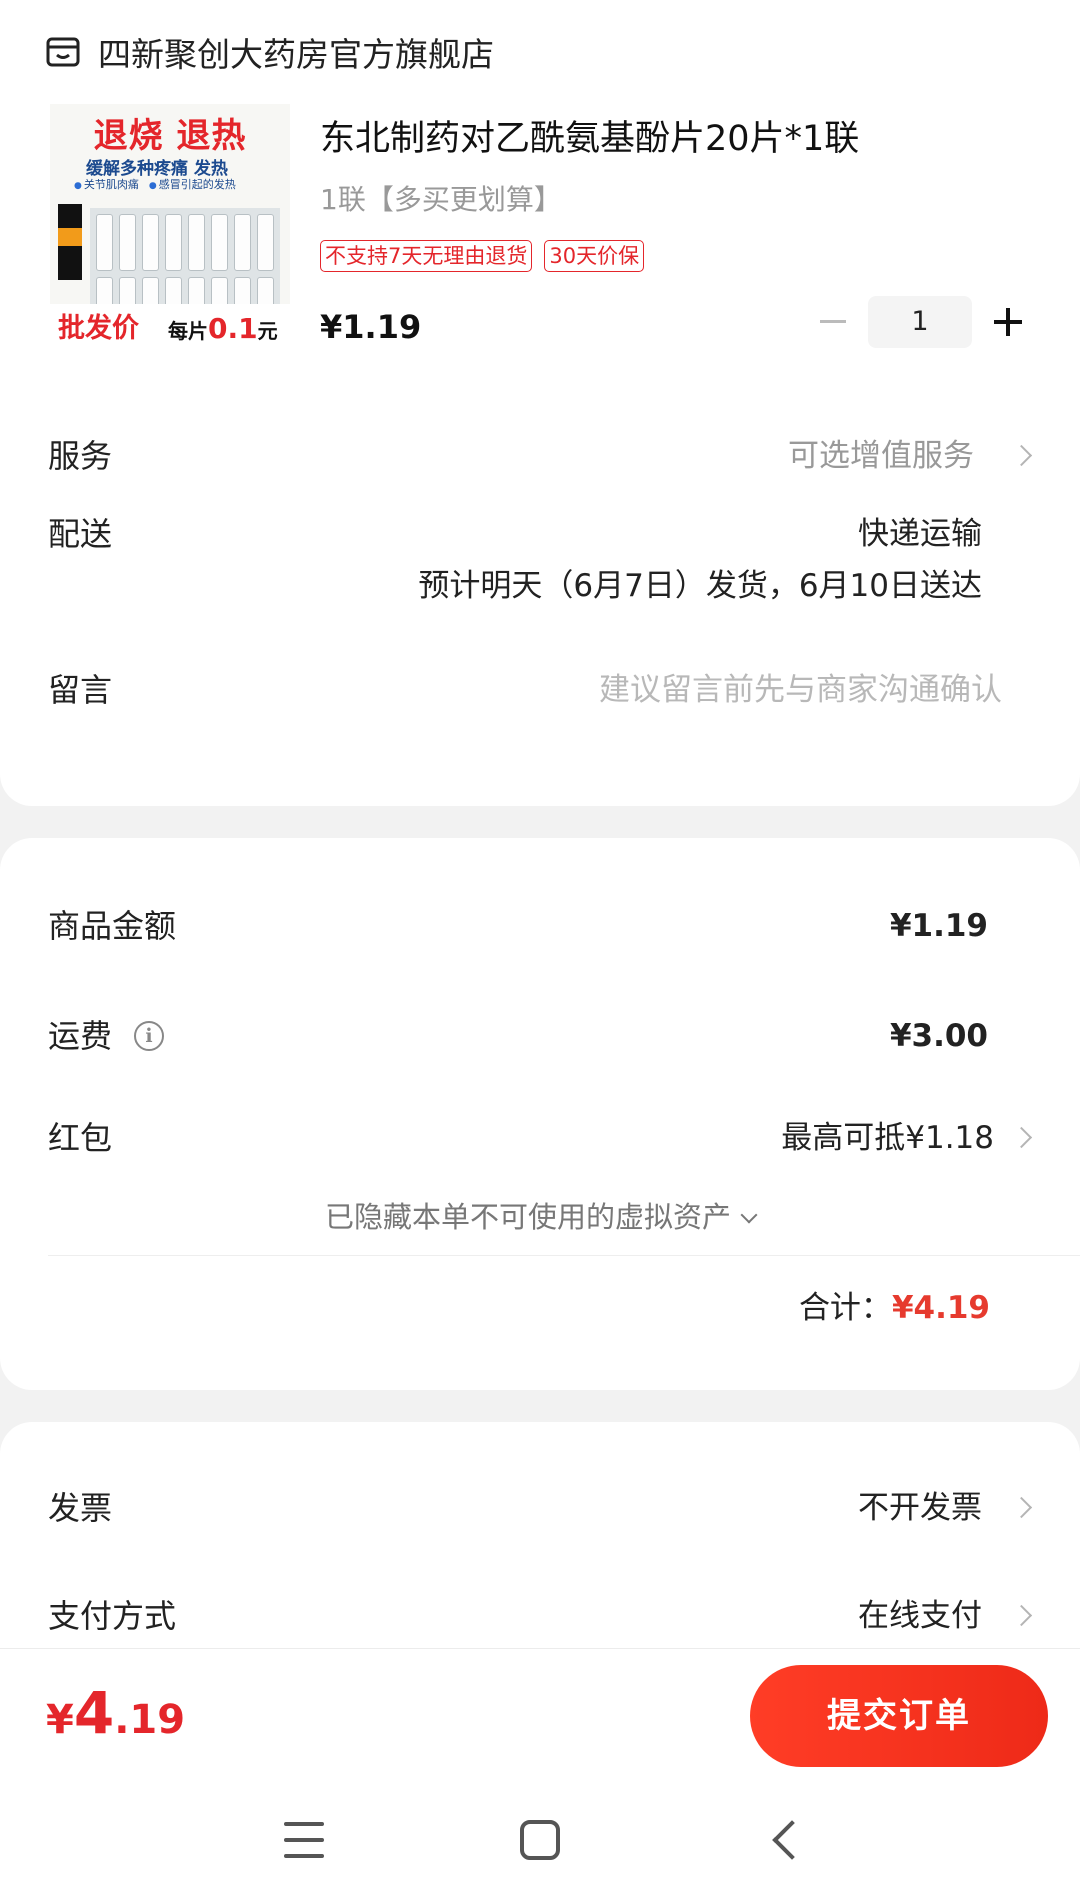 The width and height of the screenshot is (1080, 1903). Describe the element at coordinates (920, 1616) in the screenshot. I see `payment-value: 在线支付` at that location.